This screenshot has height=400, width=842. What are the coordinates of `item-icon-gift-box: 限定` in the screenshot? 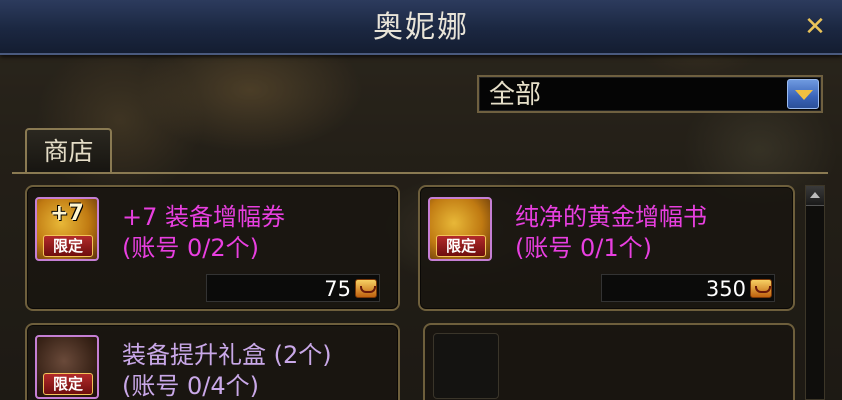 It's located at (67, 367).